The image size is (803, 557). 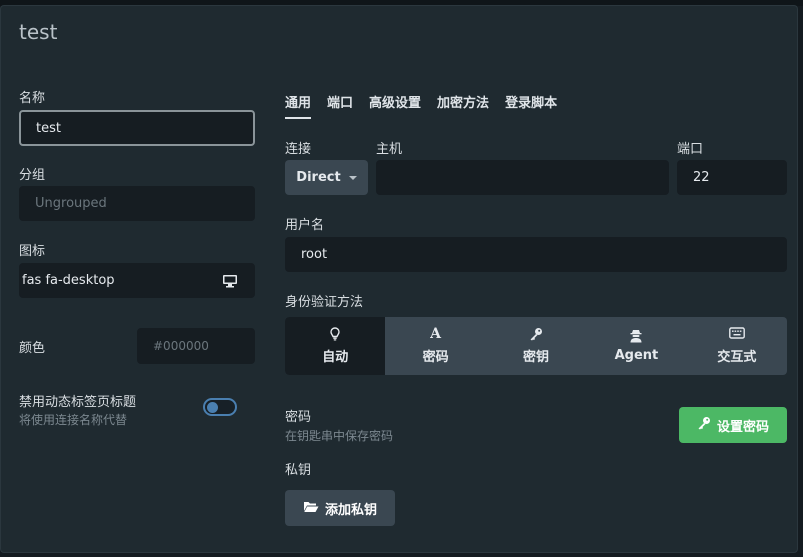 I want to click on keyboard-icon, so click(x=736, y=334).